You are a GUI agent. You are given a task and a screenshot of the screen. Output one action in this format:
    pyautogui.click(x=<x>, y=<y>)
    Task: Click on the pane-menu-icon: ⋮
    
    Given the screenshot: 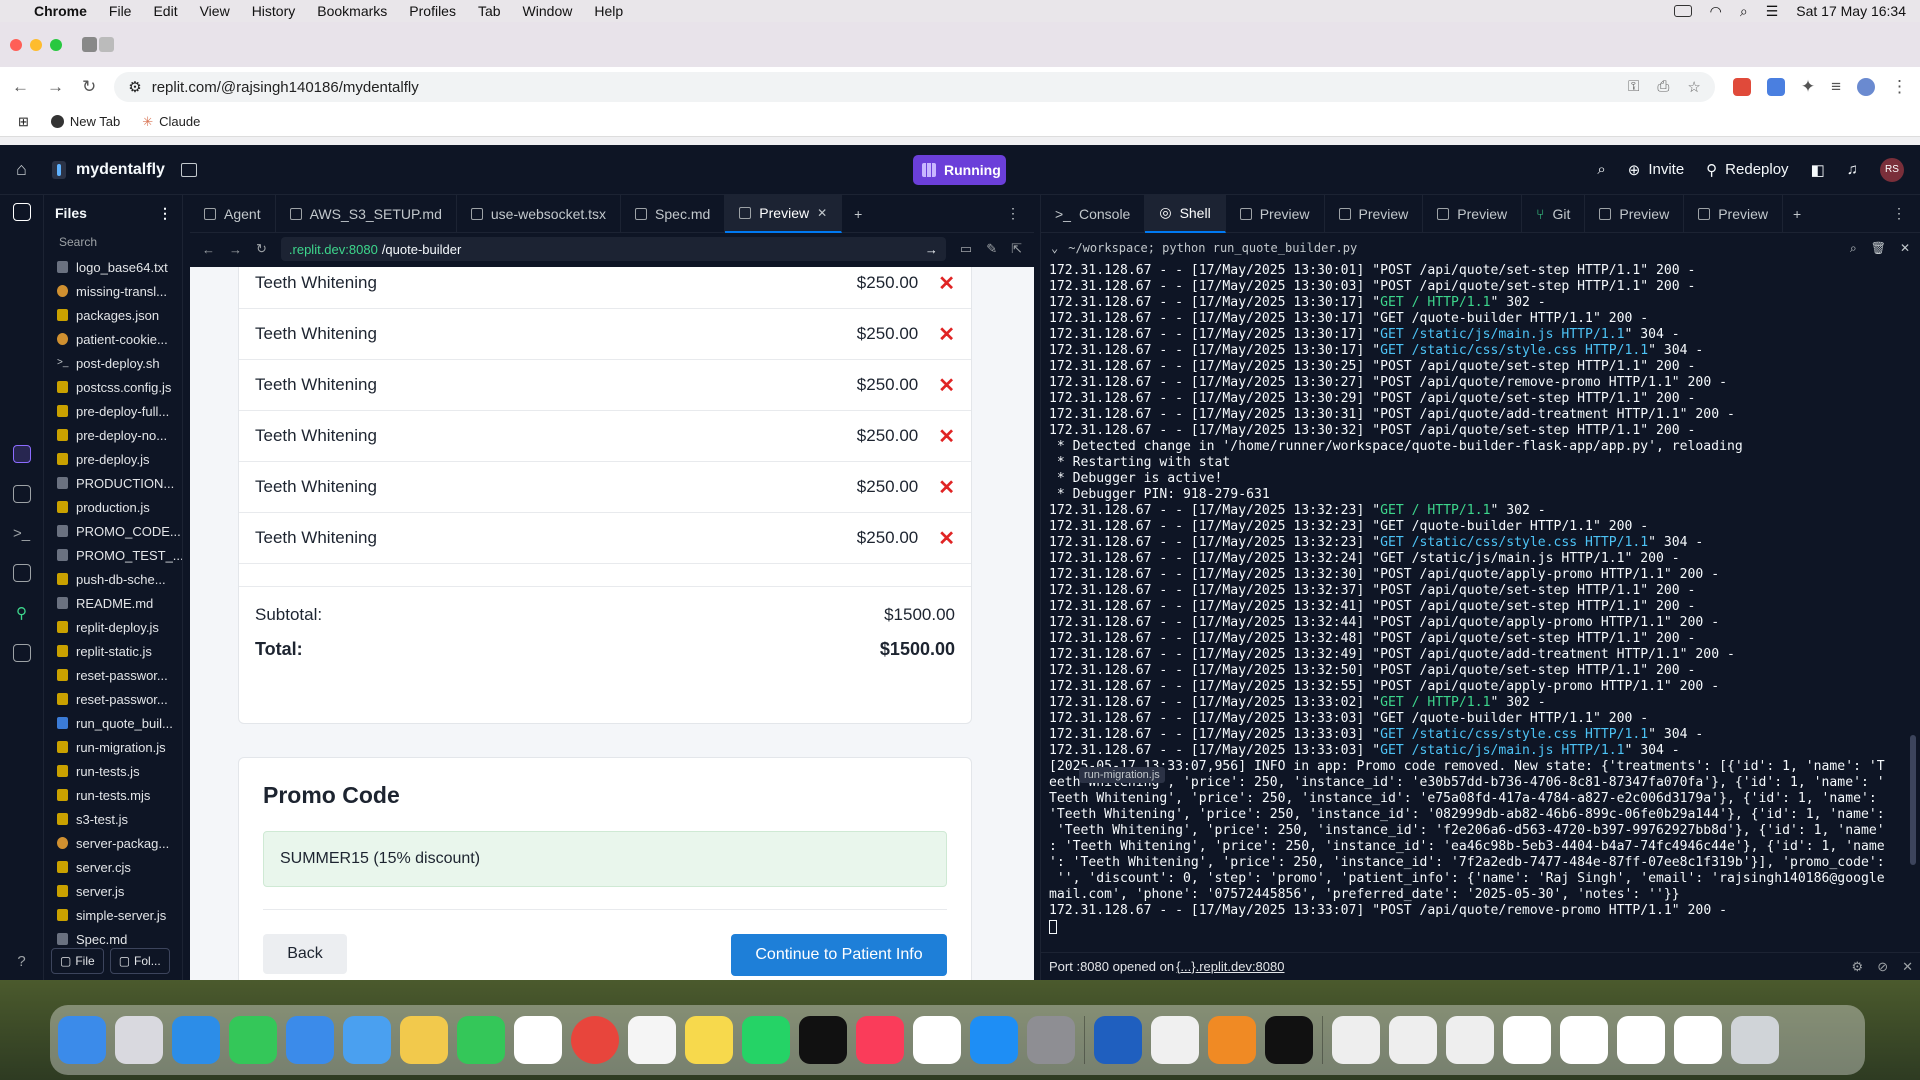 What is the action you would take?
    pyautogui.click(x=1013, y=213)
    